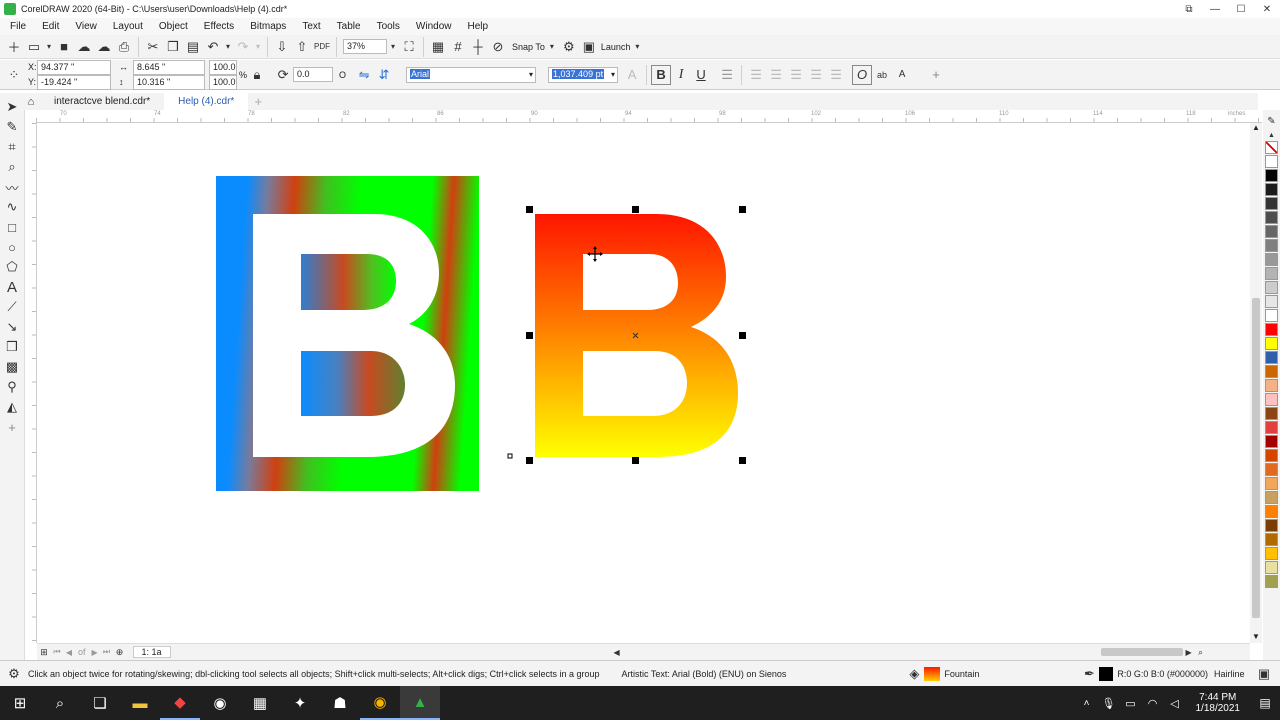 This screenshot has height=720, width=1280. Describe the element at coordinates (583, 74) in the screenshot. I see `font-size-field: 1,037.409 pt ▾` at that location.